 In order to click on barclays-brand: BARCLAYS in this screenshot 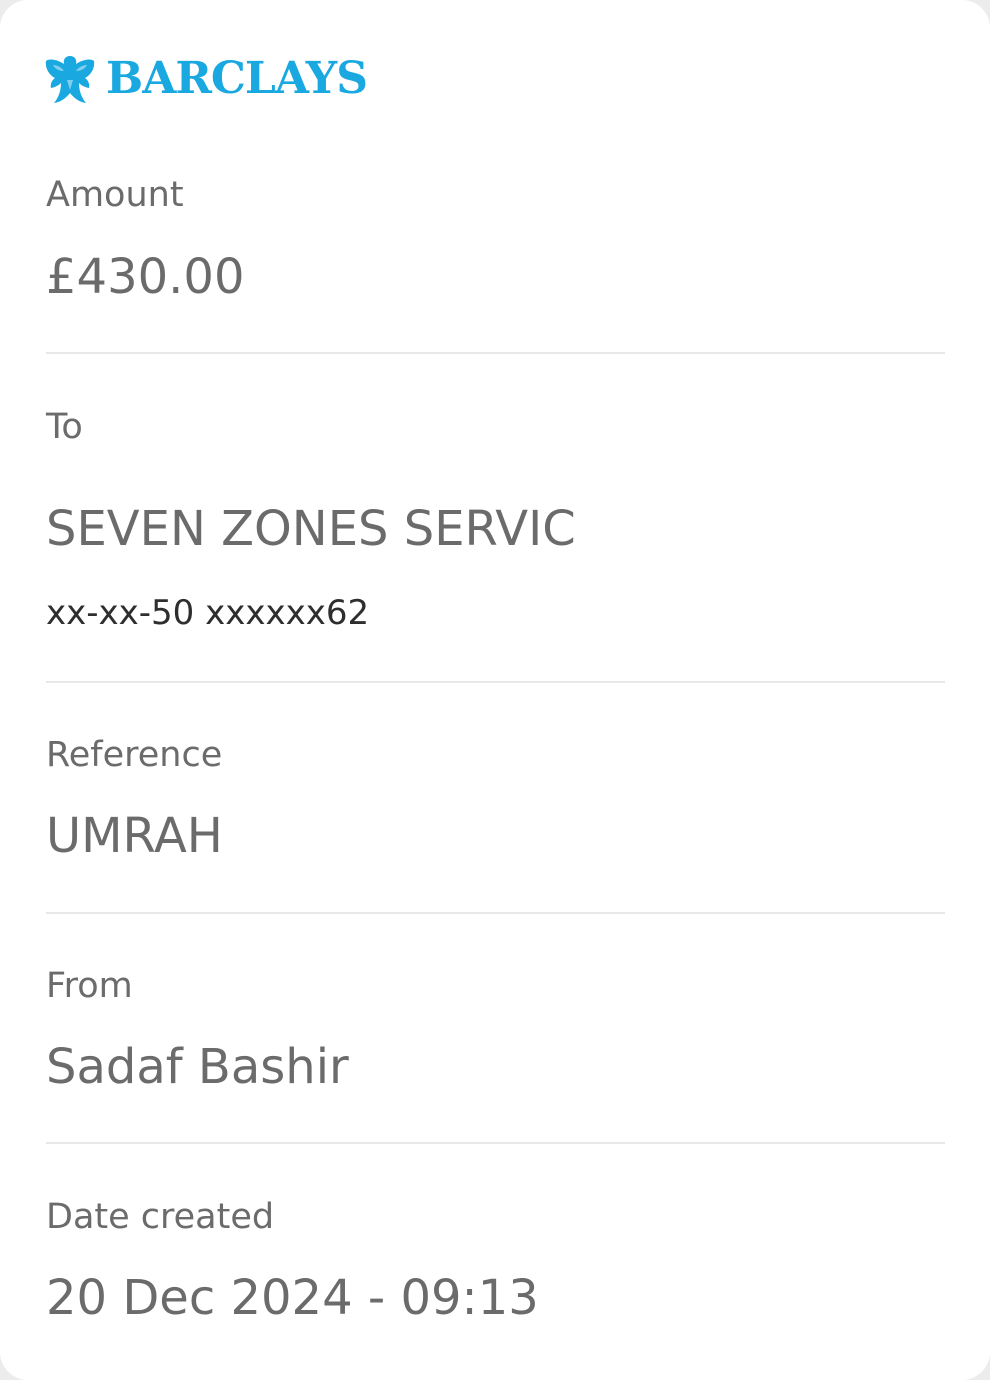, I will do `click(206, 79)`.